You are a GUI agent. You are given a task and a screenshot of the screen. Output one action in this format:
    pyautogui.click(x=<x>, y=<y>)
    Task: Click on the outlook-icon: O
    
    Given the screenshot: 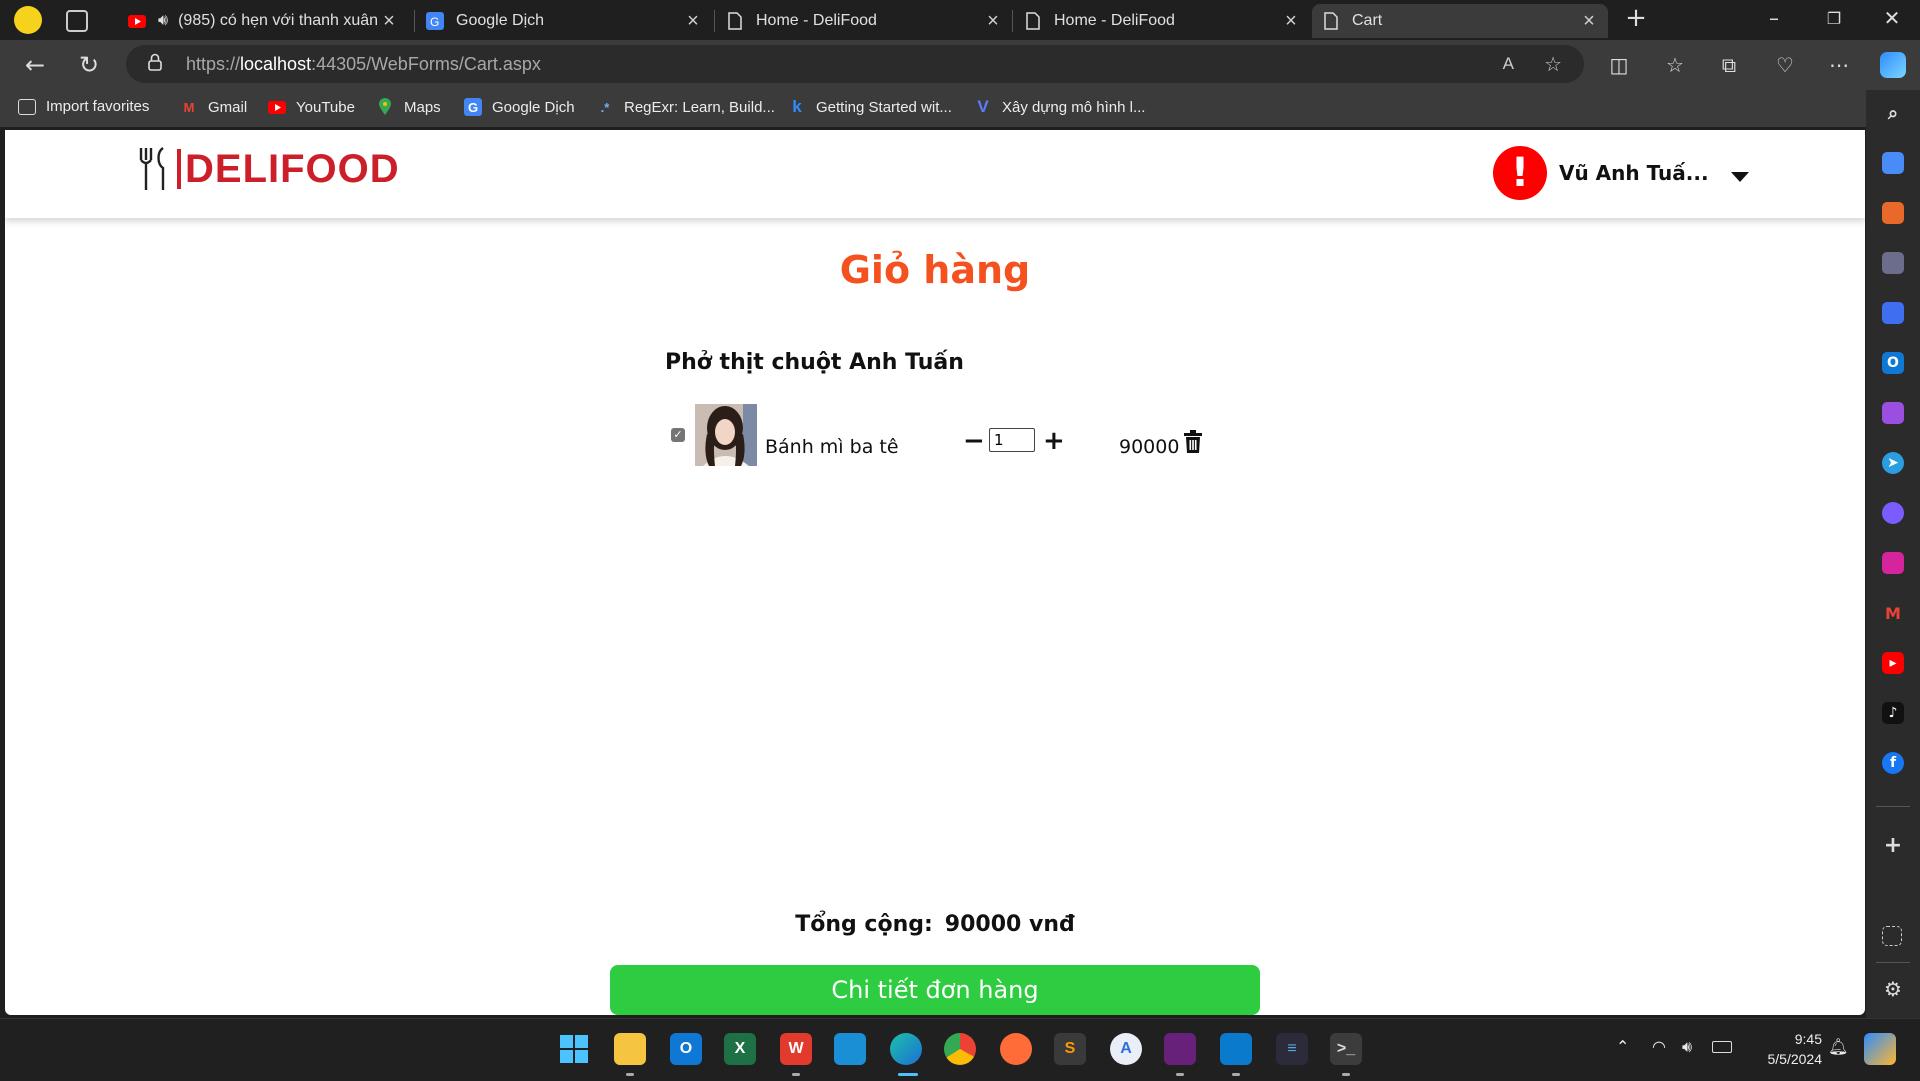 What is the action you would take?
    pyautogui.click(x=1893, y=363)
    